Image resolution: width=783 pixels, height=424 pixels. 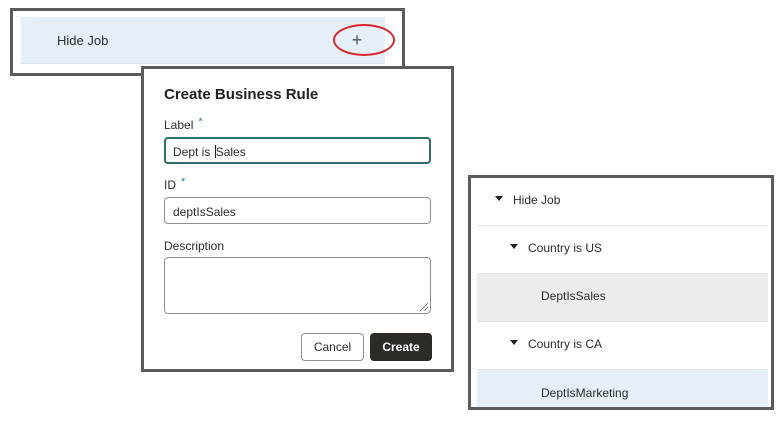 What do you see at coordinates (364, 40) in the screenshot?
I see `highlight-circle` at bounding box center [364, 40].